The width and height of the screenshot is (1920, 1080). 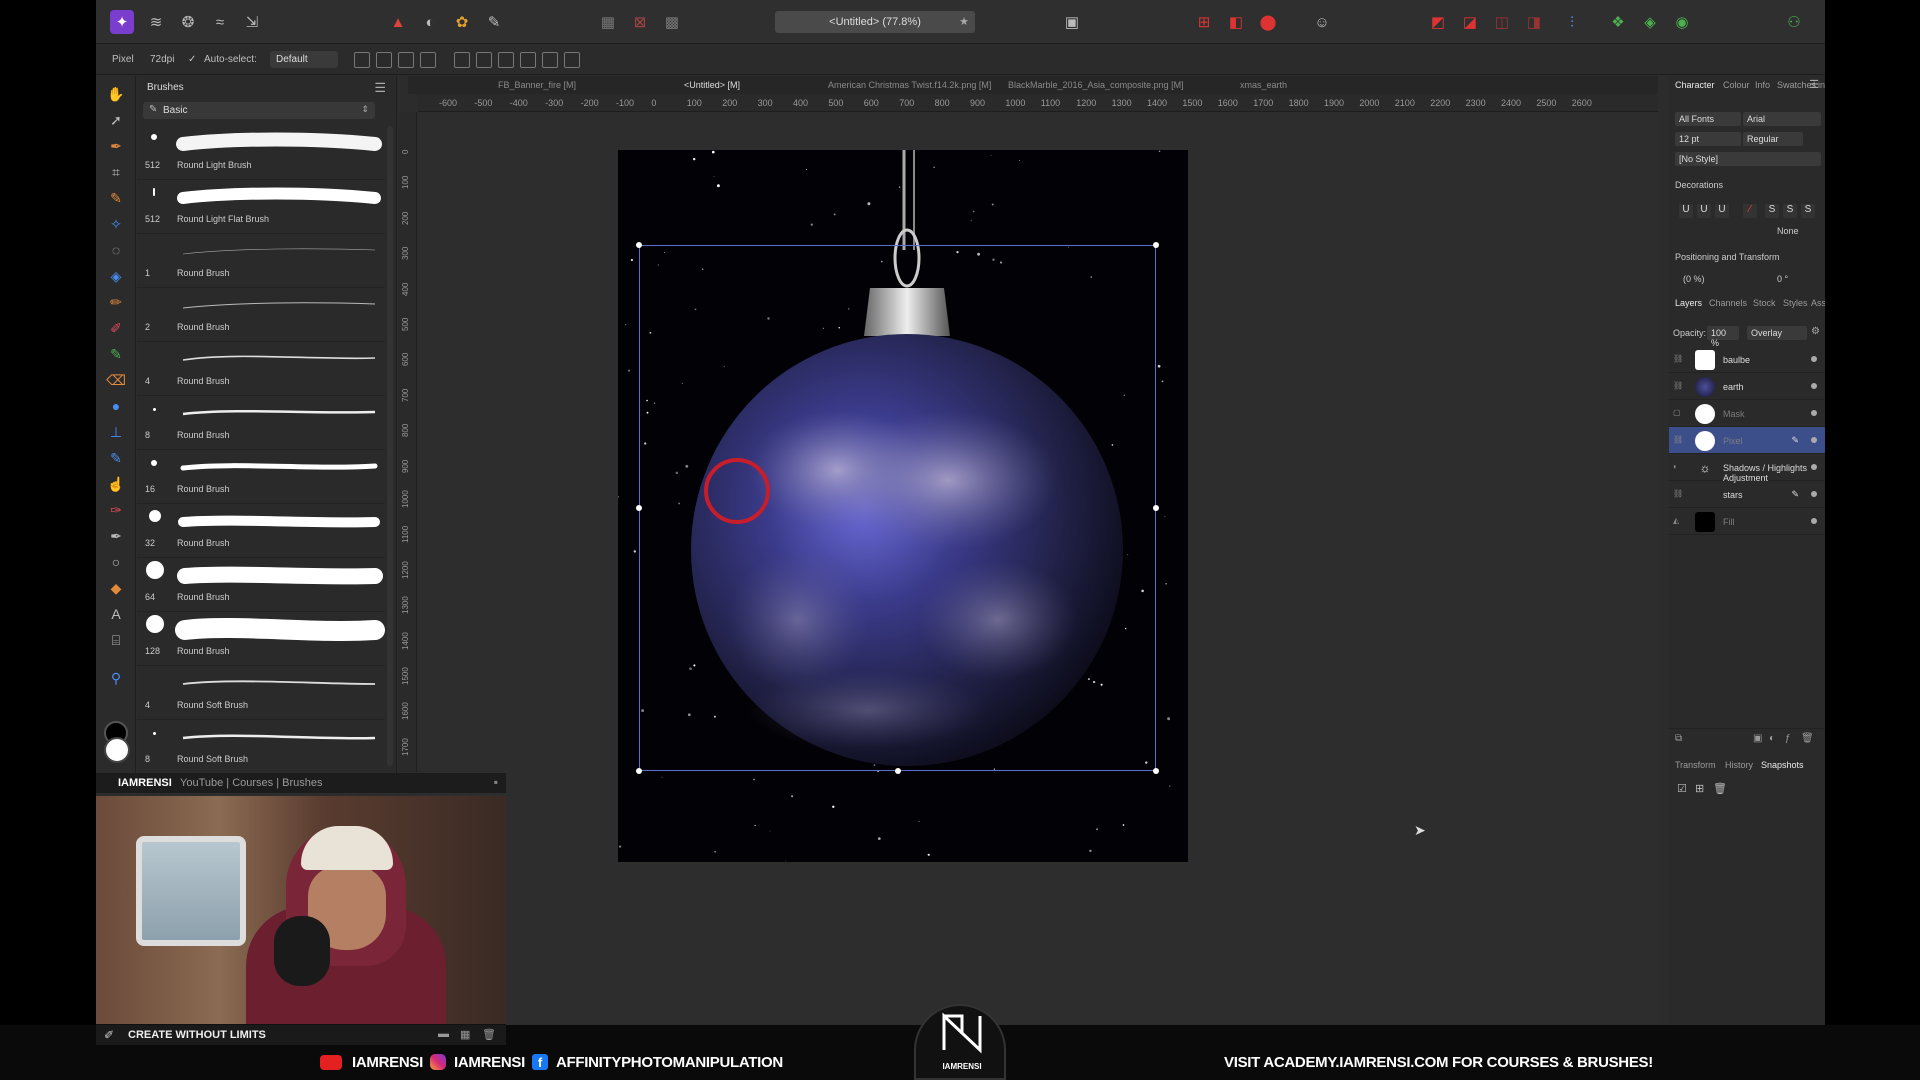 What do you see at coordinates (1470, 22) in the screenshot?
I see `arrange-back-icon: ◪` at bounding box center [1470, 22].